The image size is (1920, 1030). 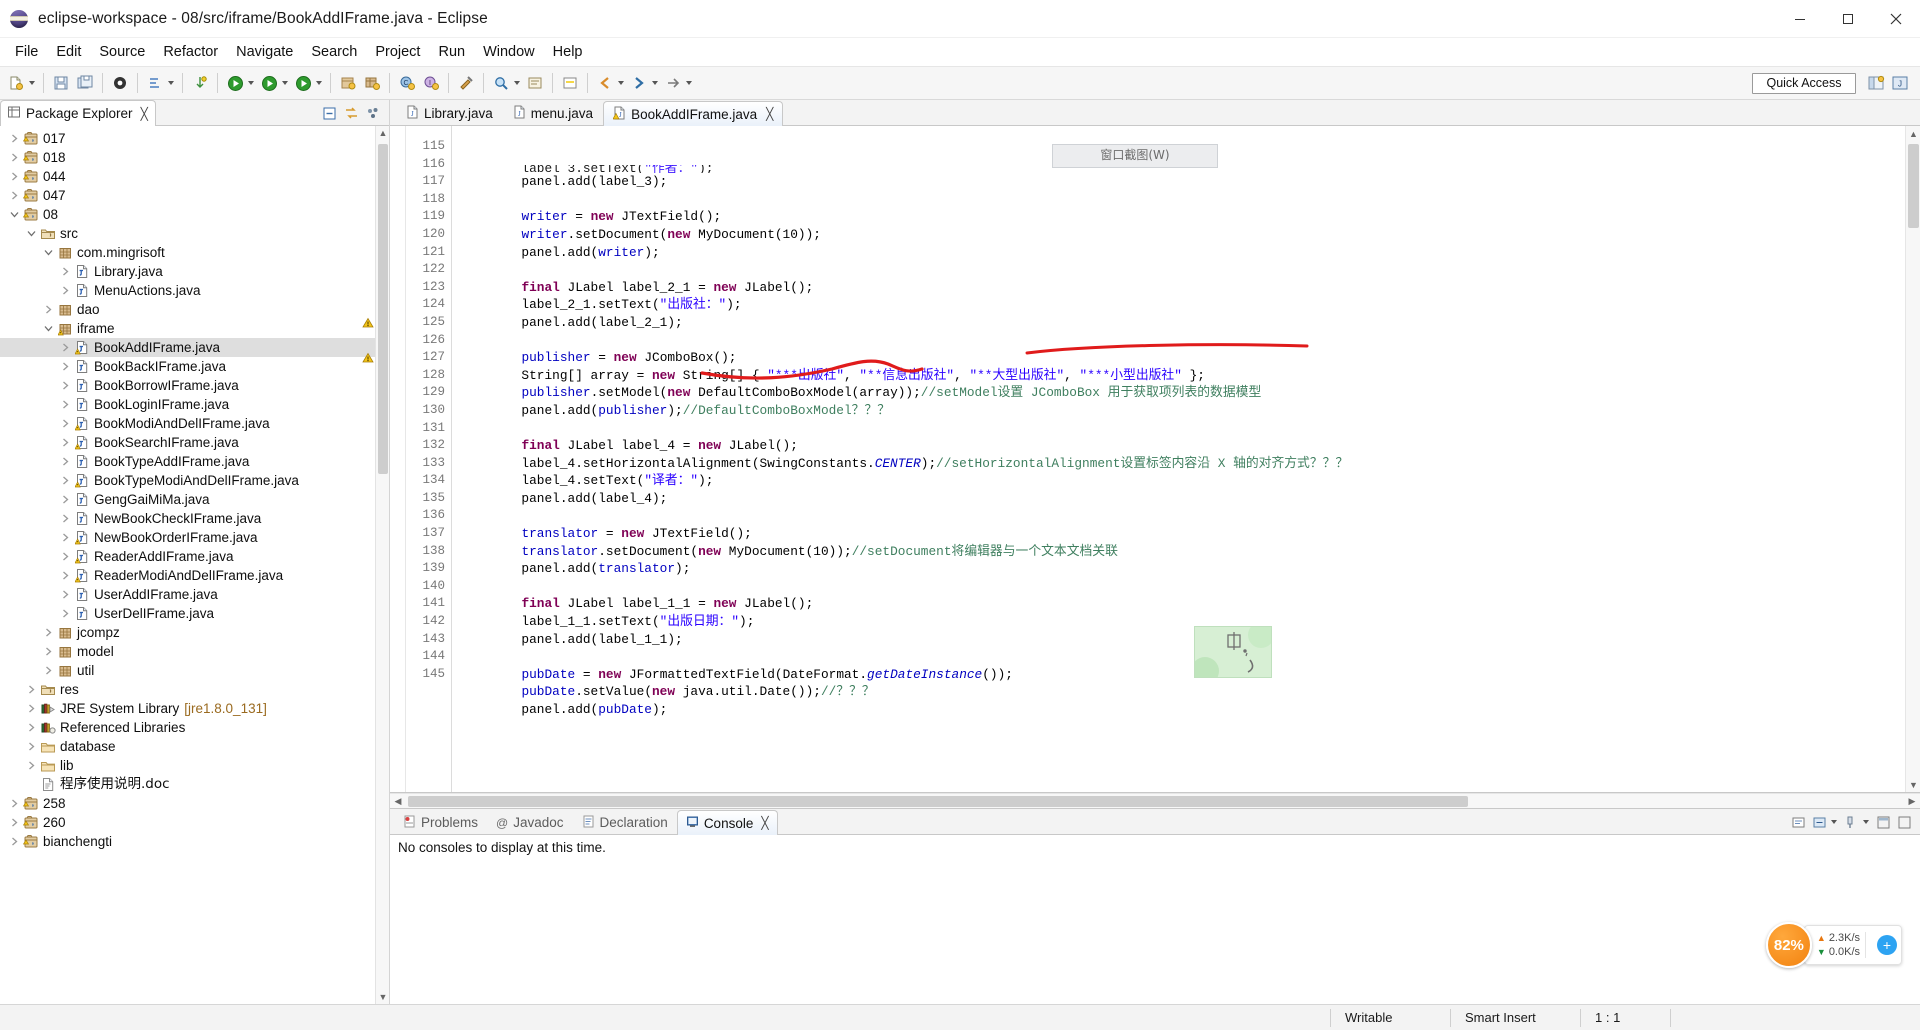 What do you see at coordinates (1155, 919) in the screenshot?
I see `console-output-area: No consoles to display at this time.` at bounding box center [1155, 919].